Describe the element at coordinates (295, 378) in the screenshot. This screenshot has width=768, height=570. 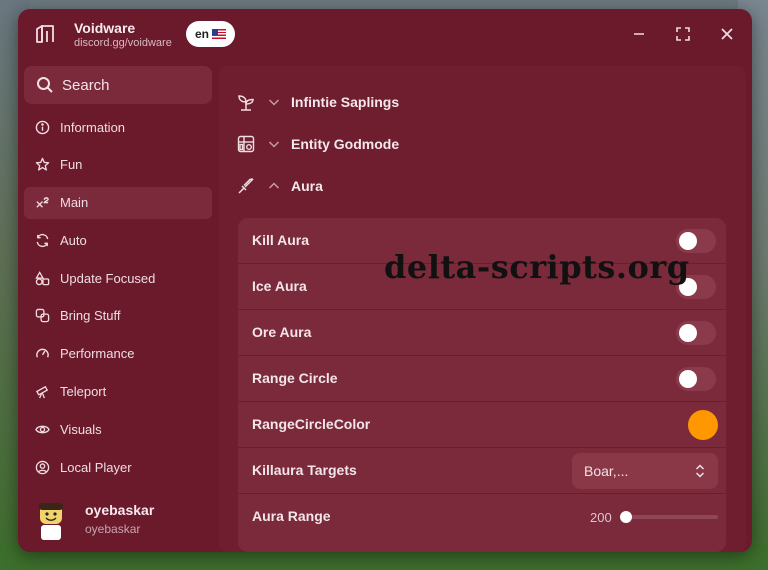
I see `setting-label: Range Circle` at that location.